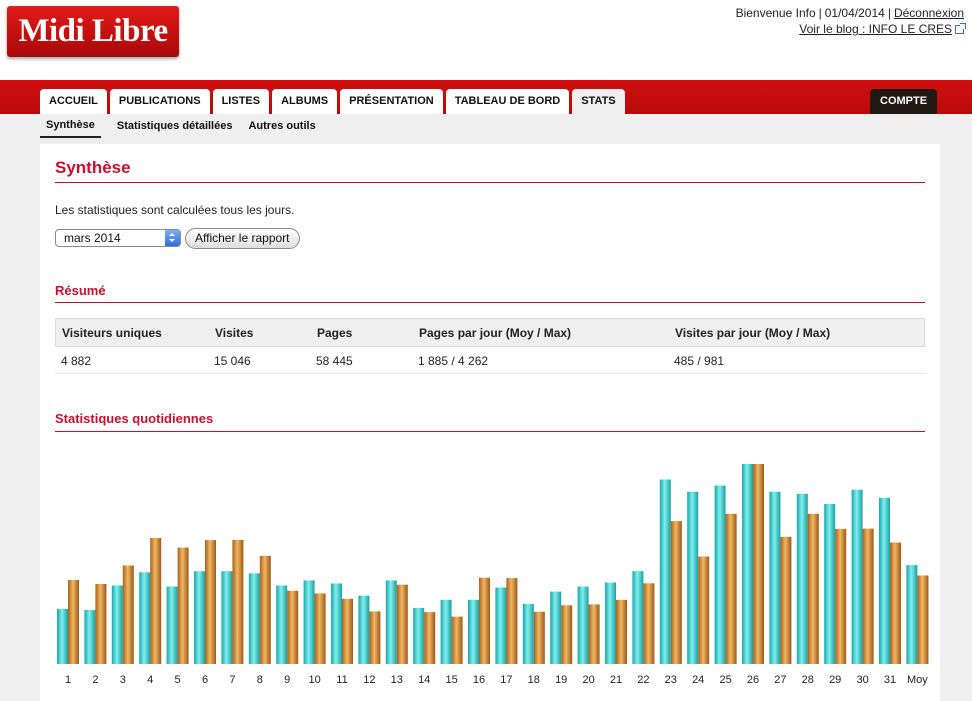 The image size is (972, 701). Describe the element at coordinates (70, 126) in the screenshot. I see `subtab-synthese: Synthèse` at that location.